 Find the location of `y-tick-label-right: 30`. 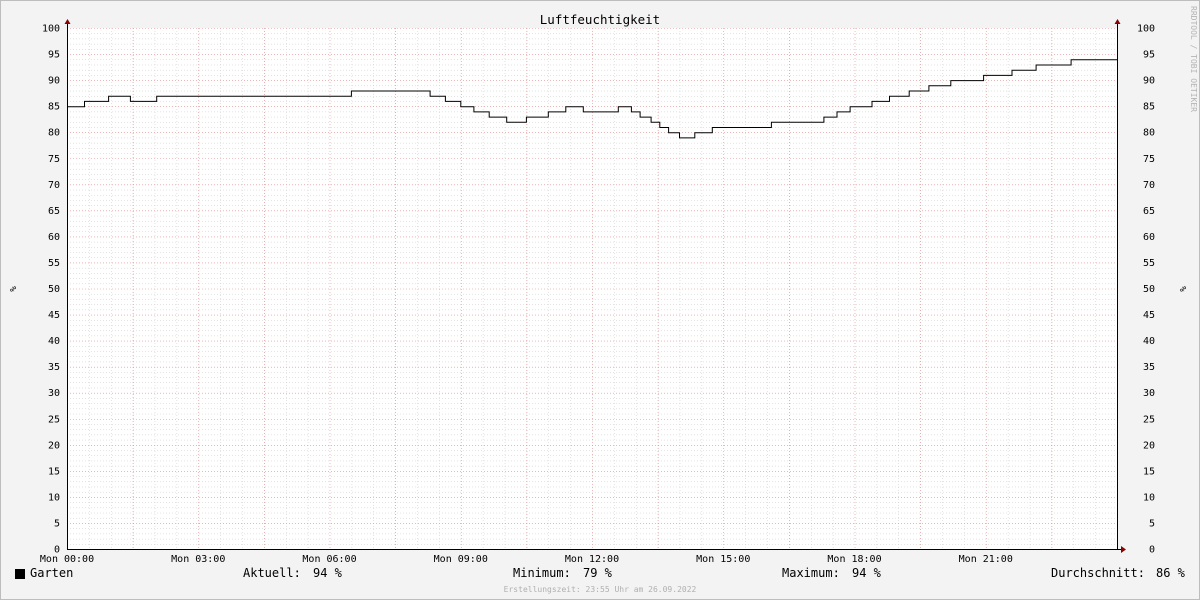

y-tick-label-right: 30 is located at coordinates (1149, 393).